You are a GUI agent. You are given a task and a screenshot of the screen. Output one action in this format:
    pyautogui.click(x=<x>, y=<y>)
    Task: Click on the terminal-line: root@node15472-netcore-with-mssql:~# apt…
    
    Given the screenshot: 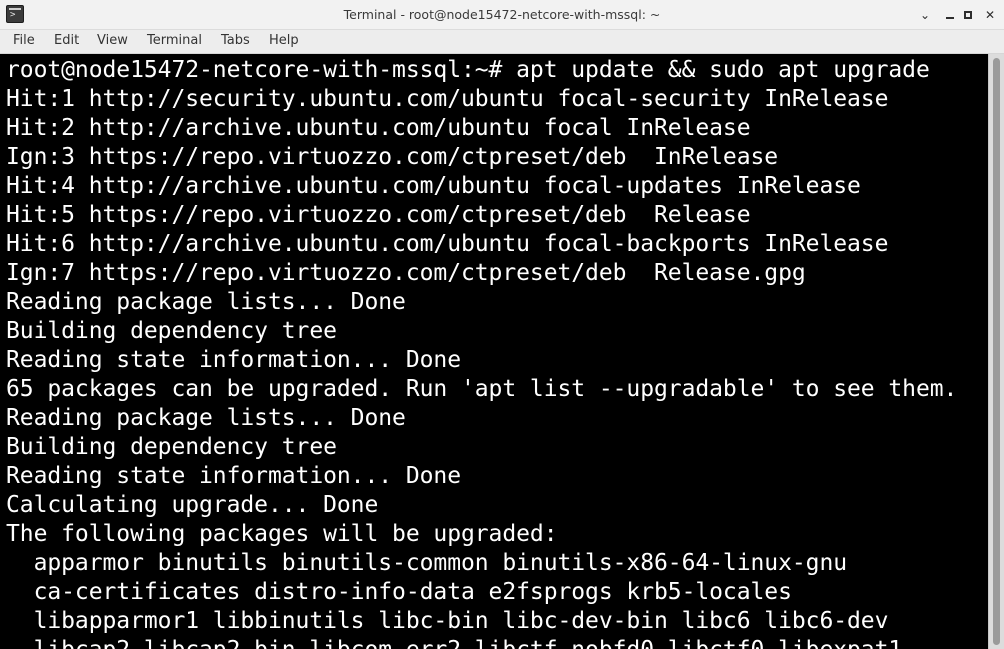 What is the action you would take?
    pyautogui.click(x=468, y=70)
    